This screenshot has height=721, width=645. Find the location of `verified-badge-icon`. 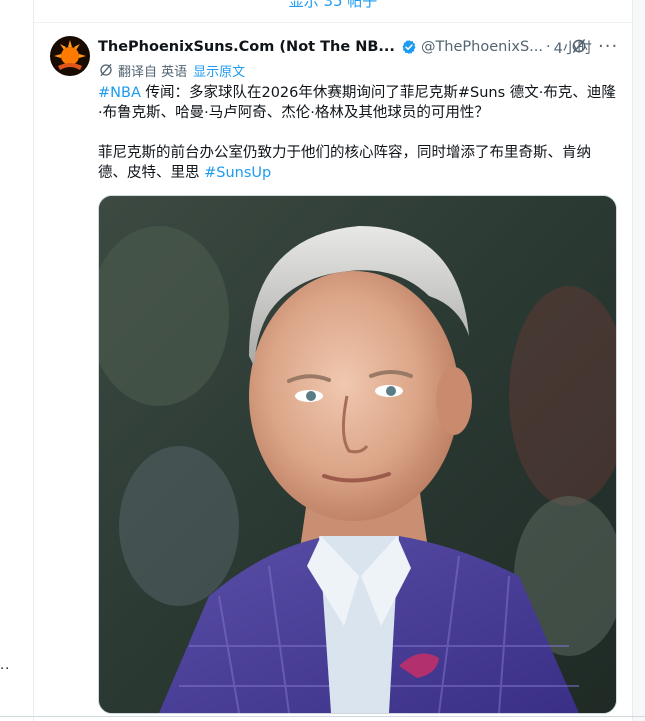

verified-badge-icon is located at coordinates (409, 47).